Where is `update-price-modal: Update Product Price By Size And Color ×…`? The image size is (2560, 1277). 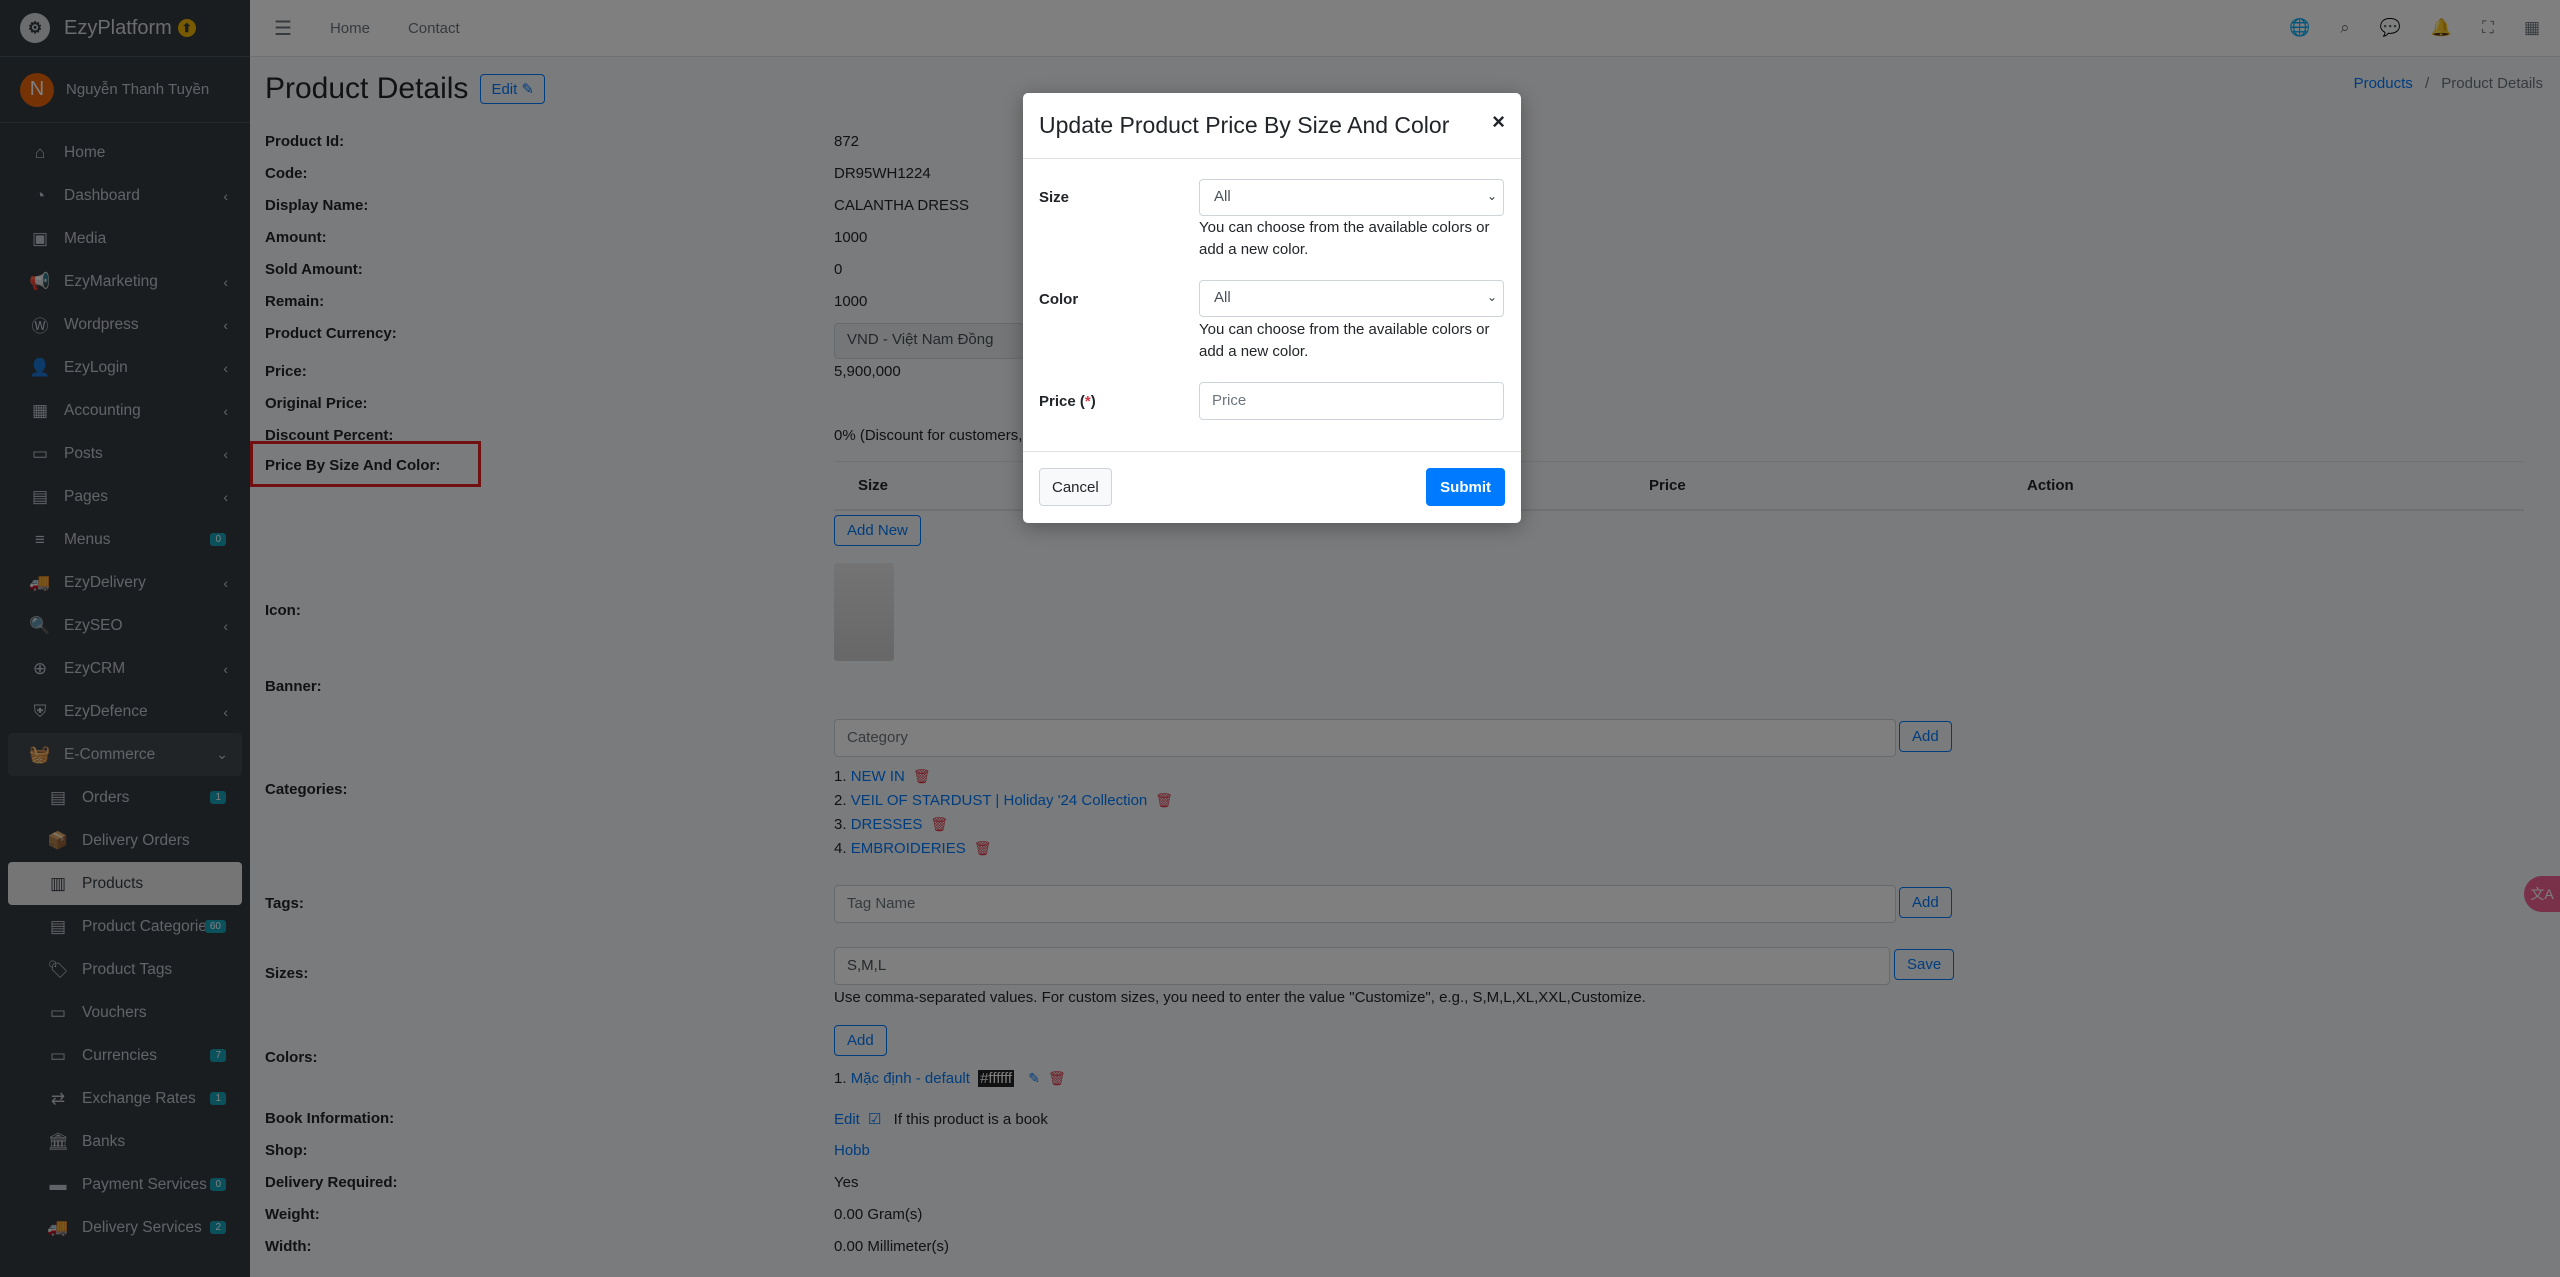
update-price-modal: Update Product Price By Size And Color ×… is located at coordinates (1272, 308).